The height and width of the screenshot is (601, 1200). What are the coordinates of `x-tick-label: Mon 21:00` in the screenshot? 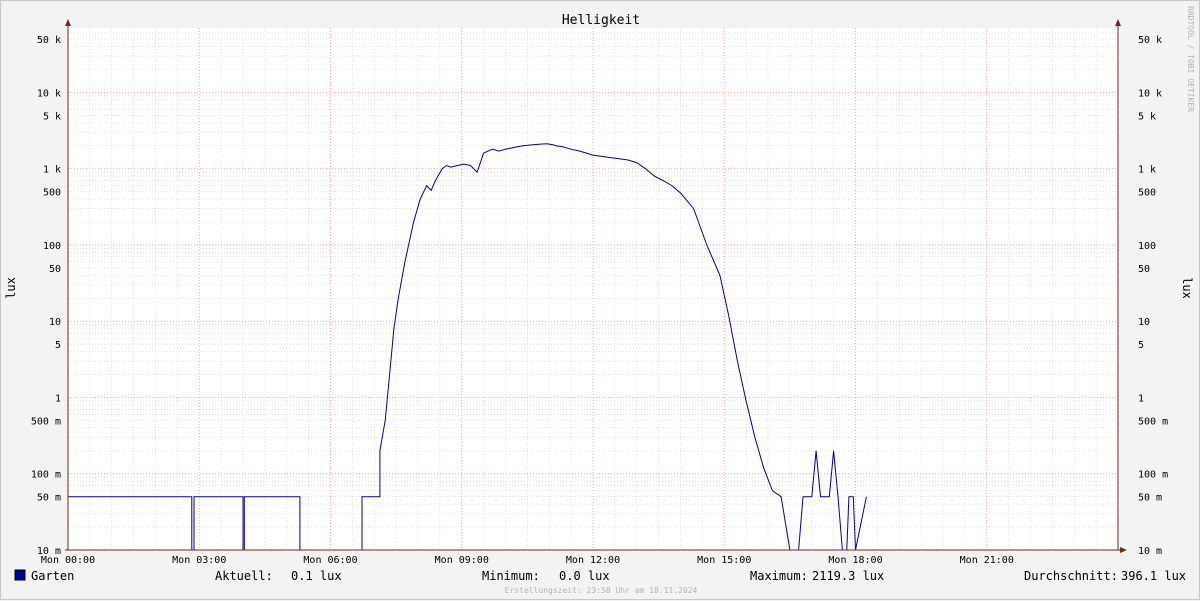 It's located at (987, 560).